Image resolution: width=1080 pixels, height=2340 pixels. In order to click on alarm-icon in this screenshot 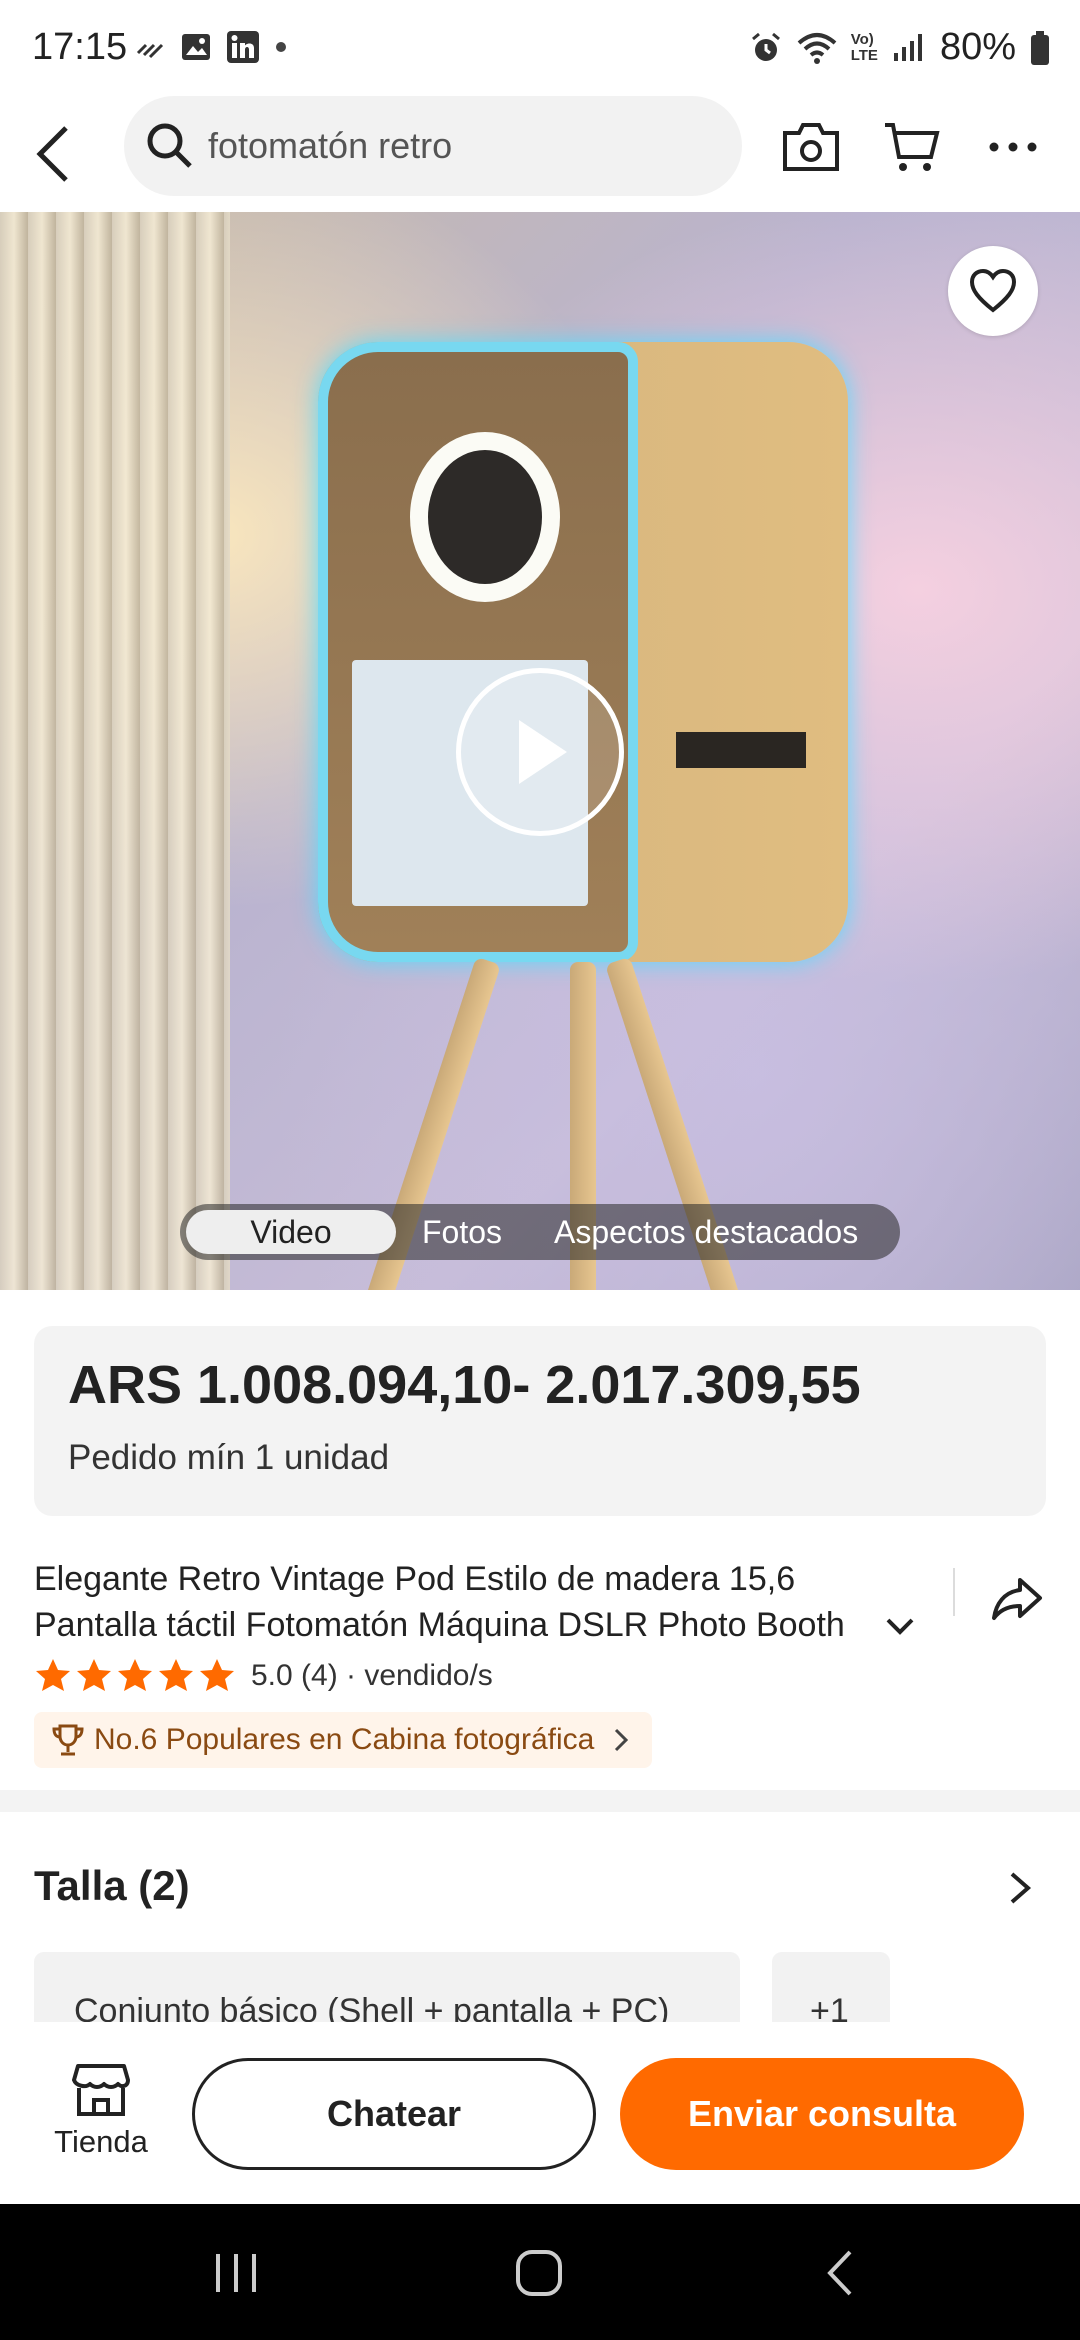, I will do `click(765, 46)`.